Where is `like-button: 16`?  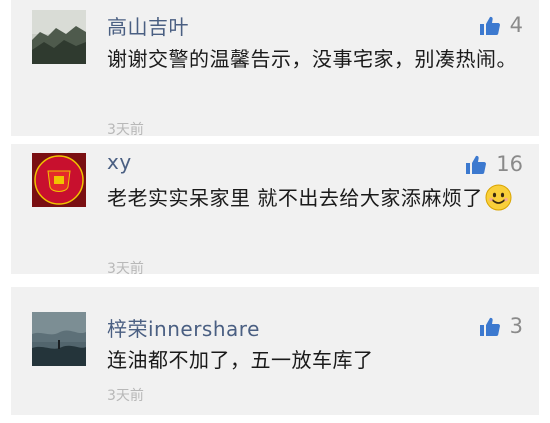 like-button: 16 is located at coordinates (494, 164).